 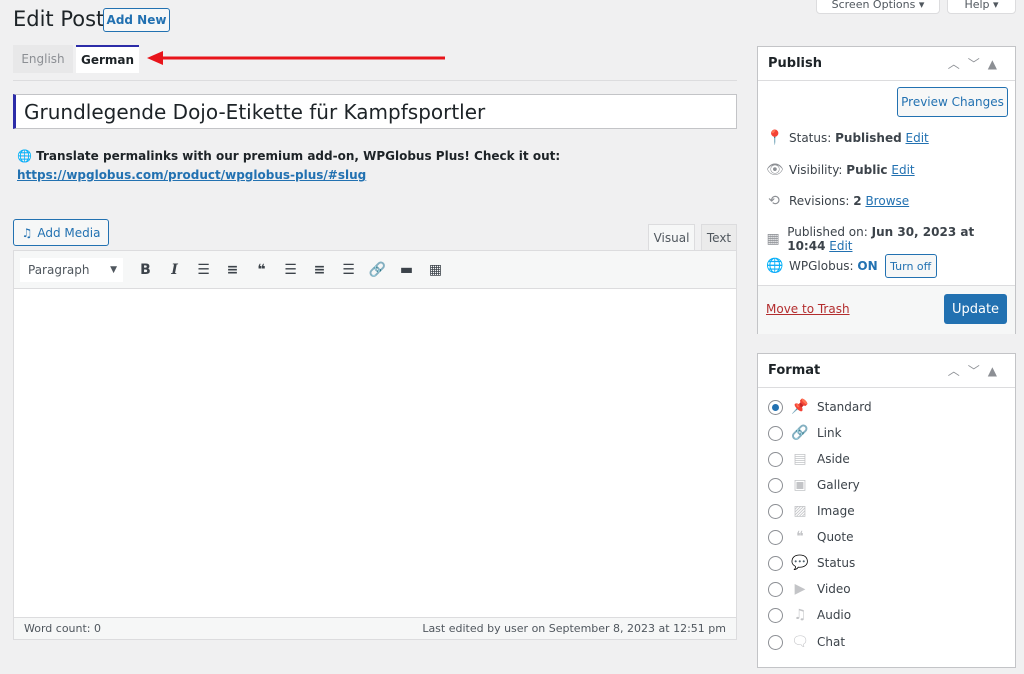 I want to click on italic-icon: I, so click(x=174, y=270).